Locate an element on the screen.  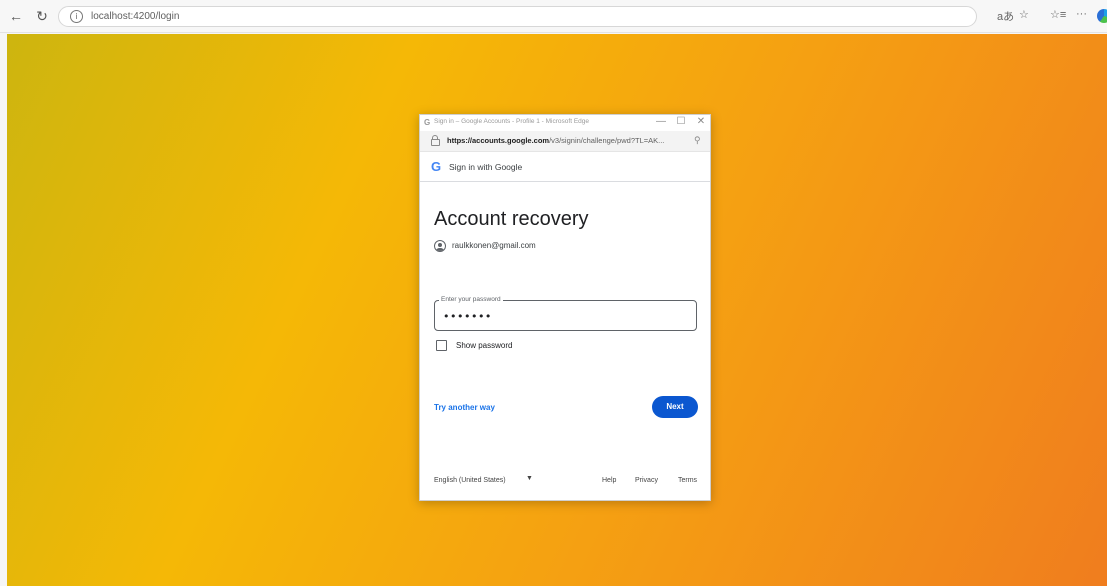
browser-toolbar: ← ↻ i localhost:4200/login aあ ☆ ☆≡ ··· is located at coordinates (553, 16).